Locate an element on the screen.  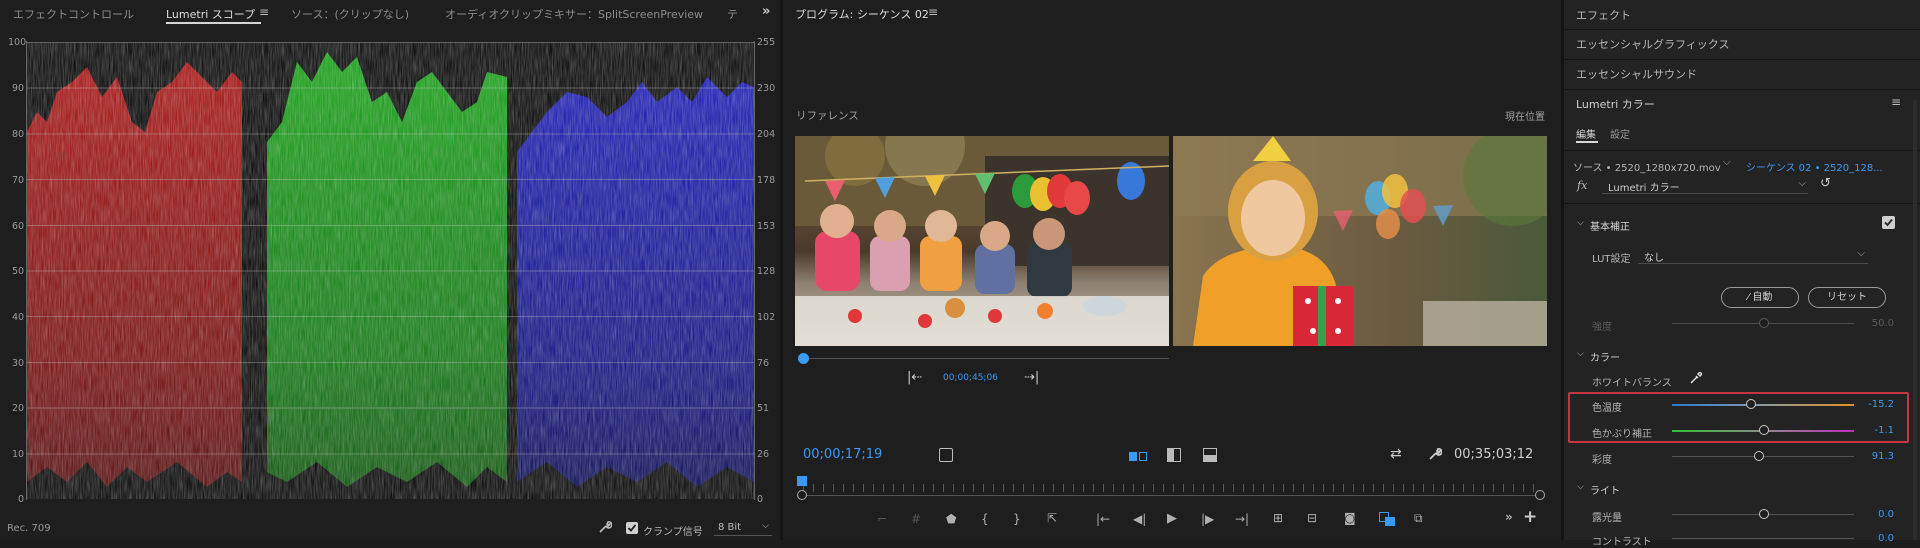
strength-value: 50.0 is located at coordinates (1874, 323).